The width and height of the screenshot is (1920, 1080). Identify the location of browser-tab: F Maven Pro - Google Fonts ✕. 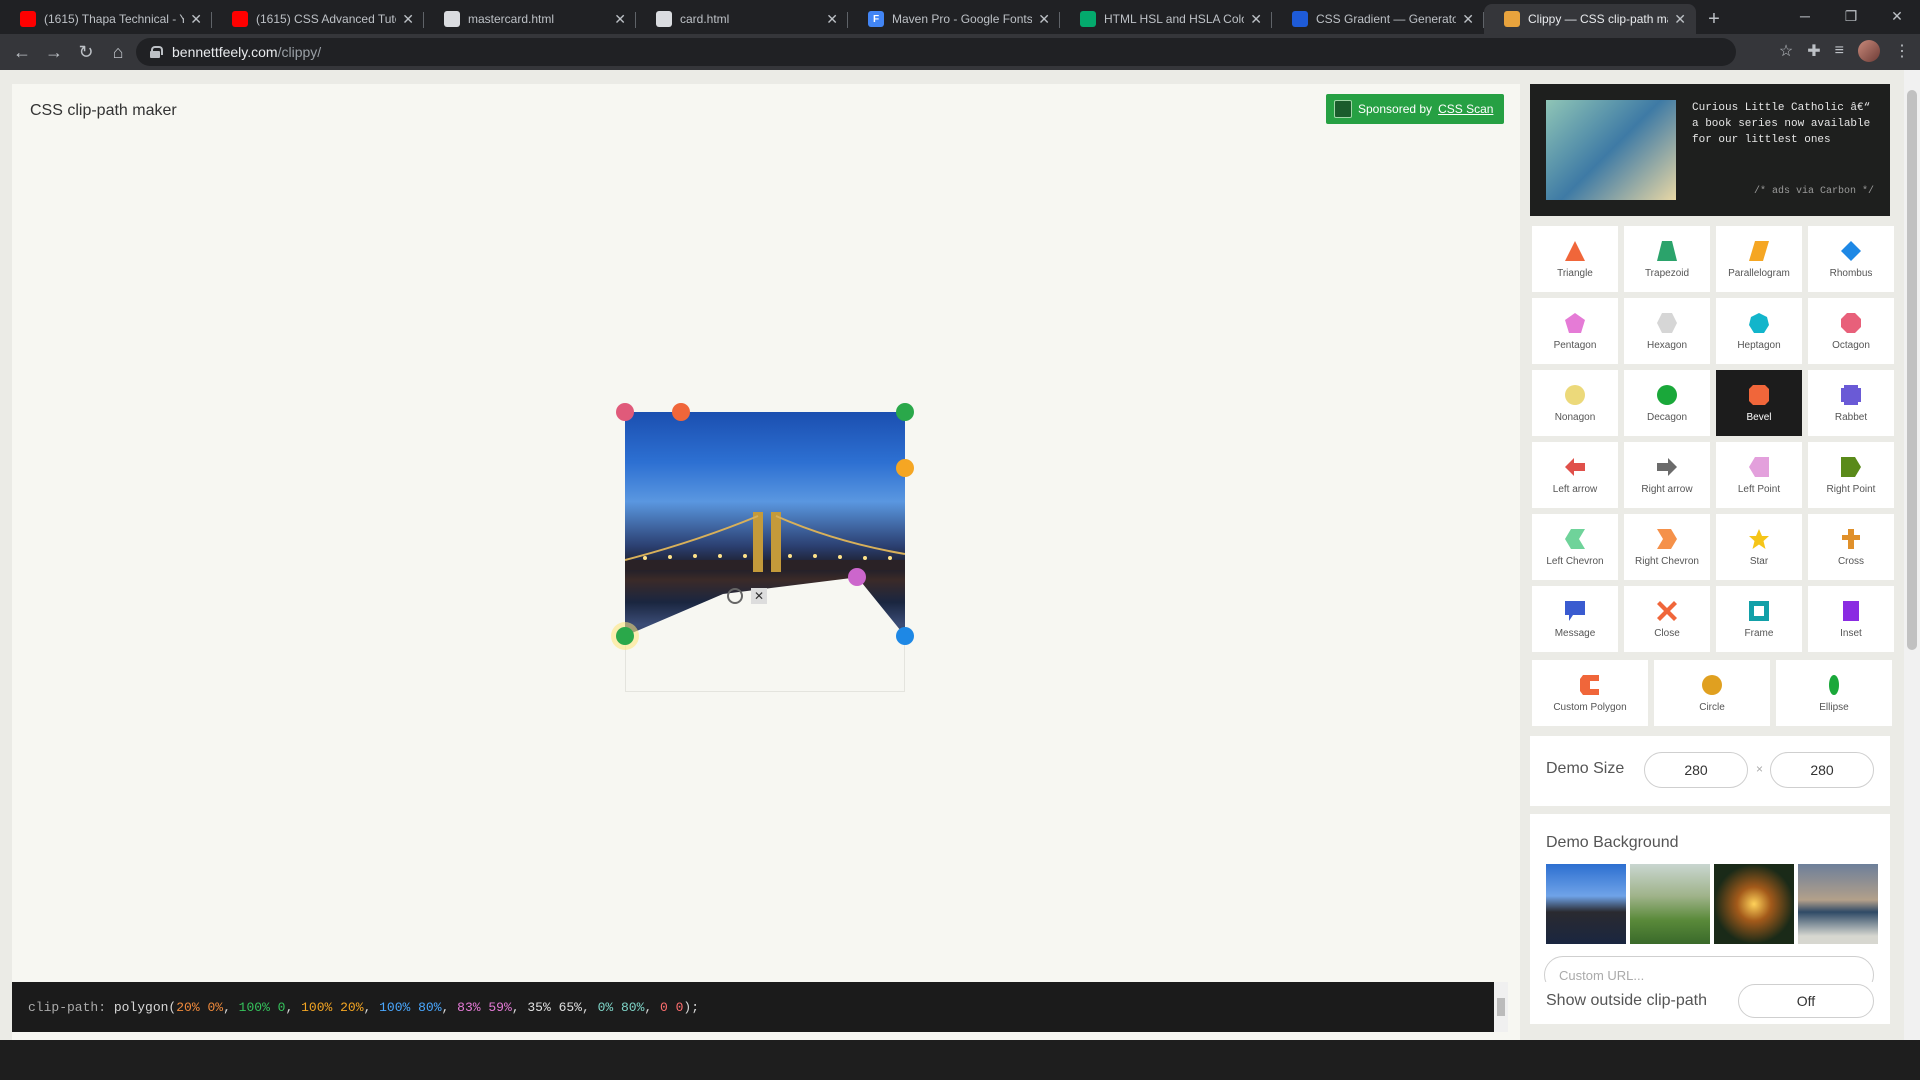
(954, 19).